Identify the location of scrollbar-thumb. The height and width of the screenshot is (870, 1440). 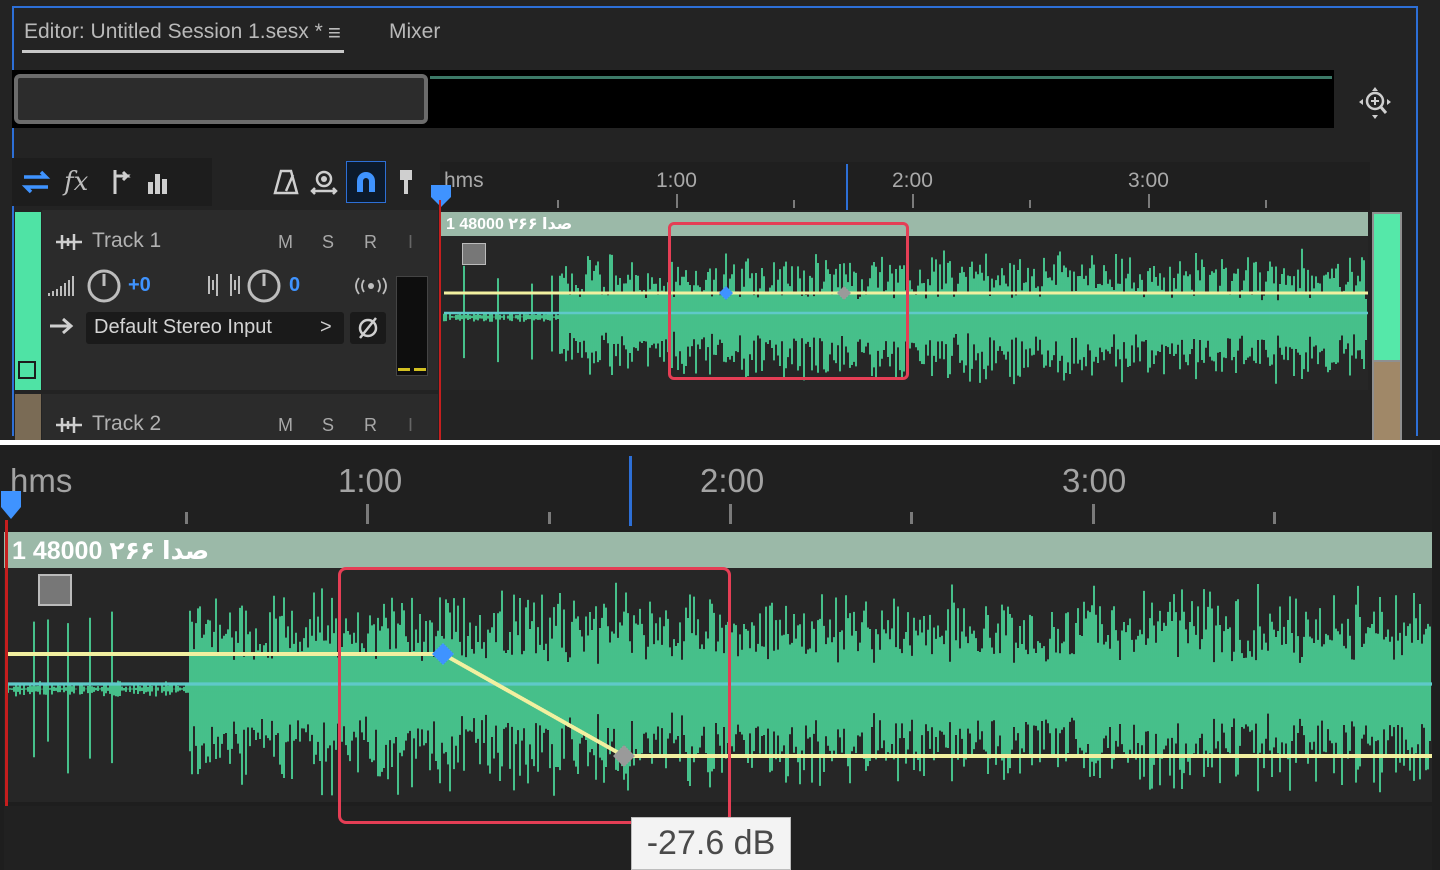
(1387, 287).